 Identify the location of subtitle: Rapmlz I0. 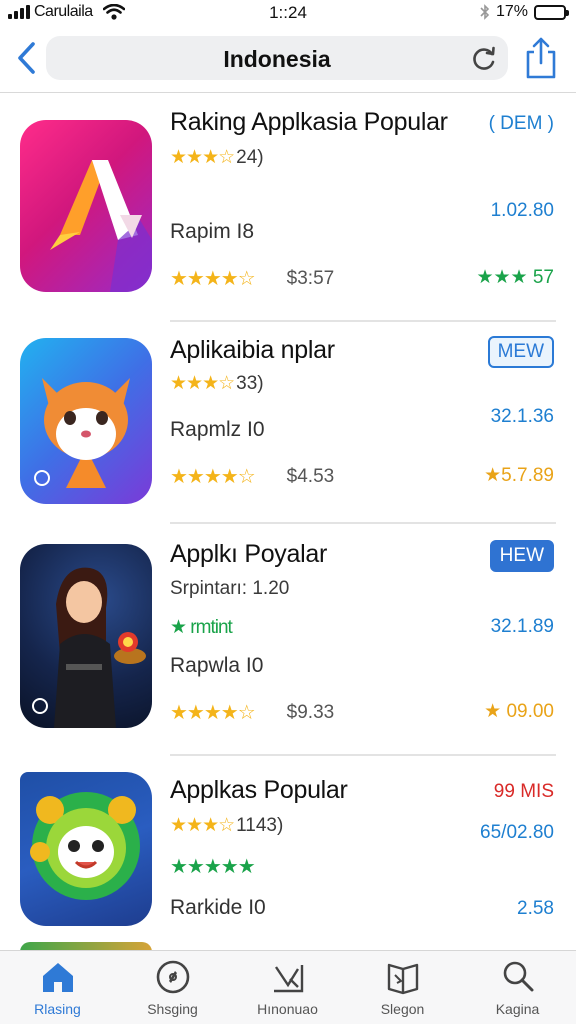
(217, 429).